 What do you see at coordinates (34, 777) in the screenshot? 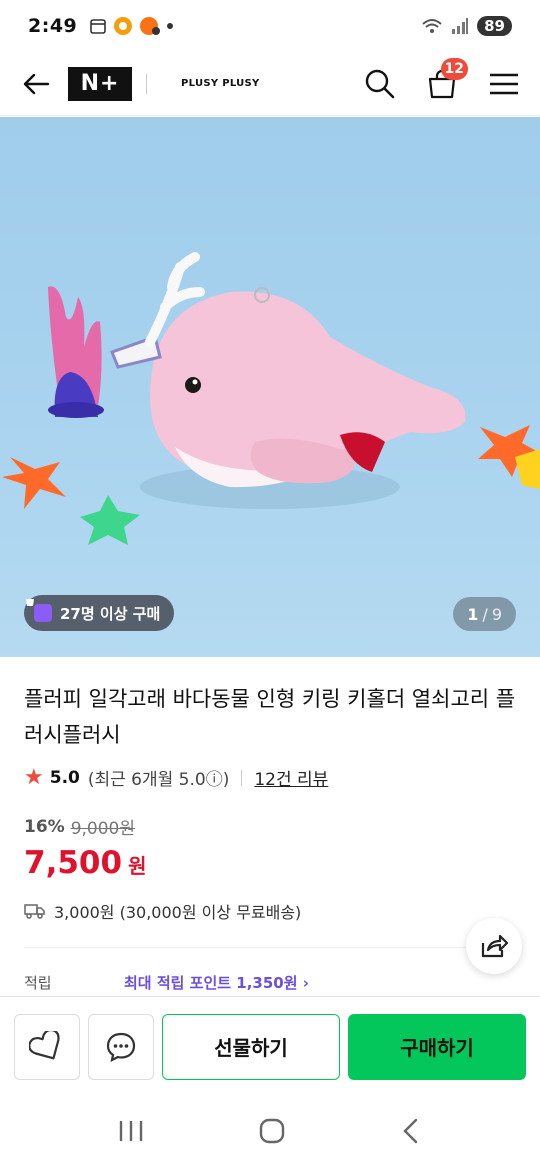
I see `star-icon: ★` at bounding box center [34, 777].